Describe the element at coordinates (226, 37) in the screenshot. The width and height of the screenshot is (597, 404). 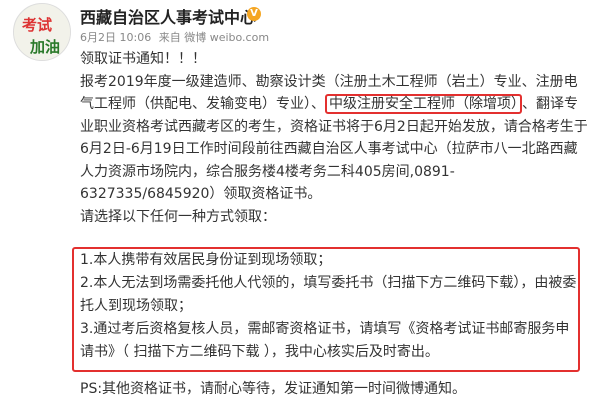
I see `post-source: 微博 weibo.com` at that location.